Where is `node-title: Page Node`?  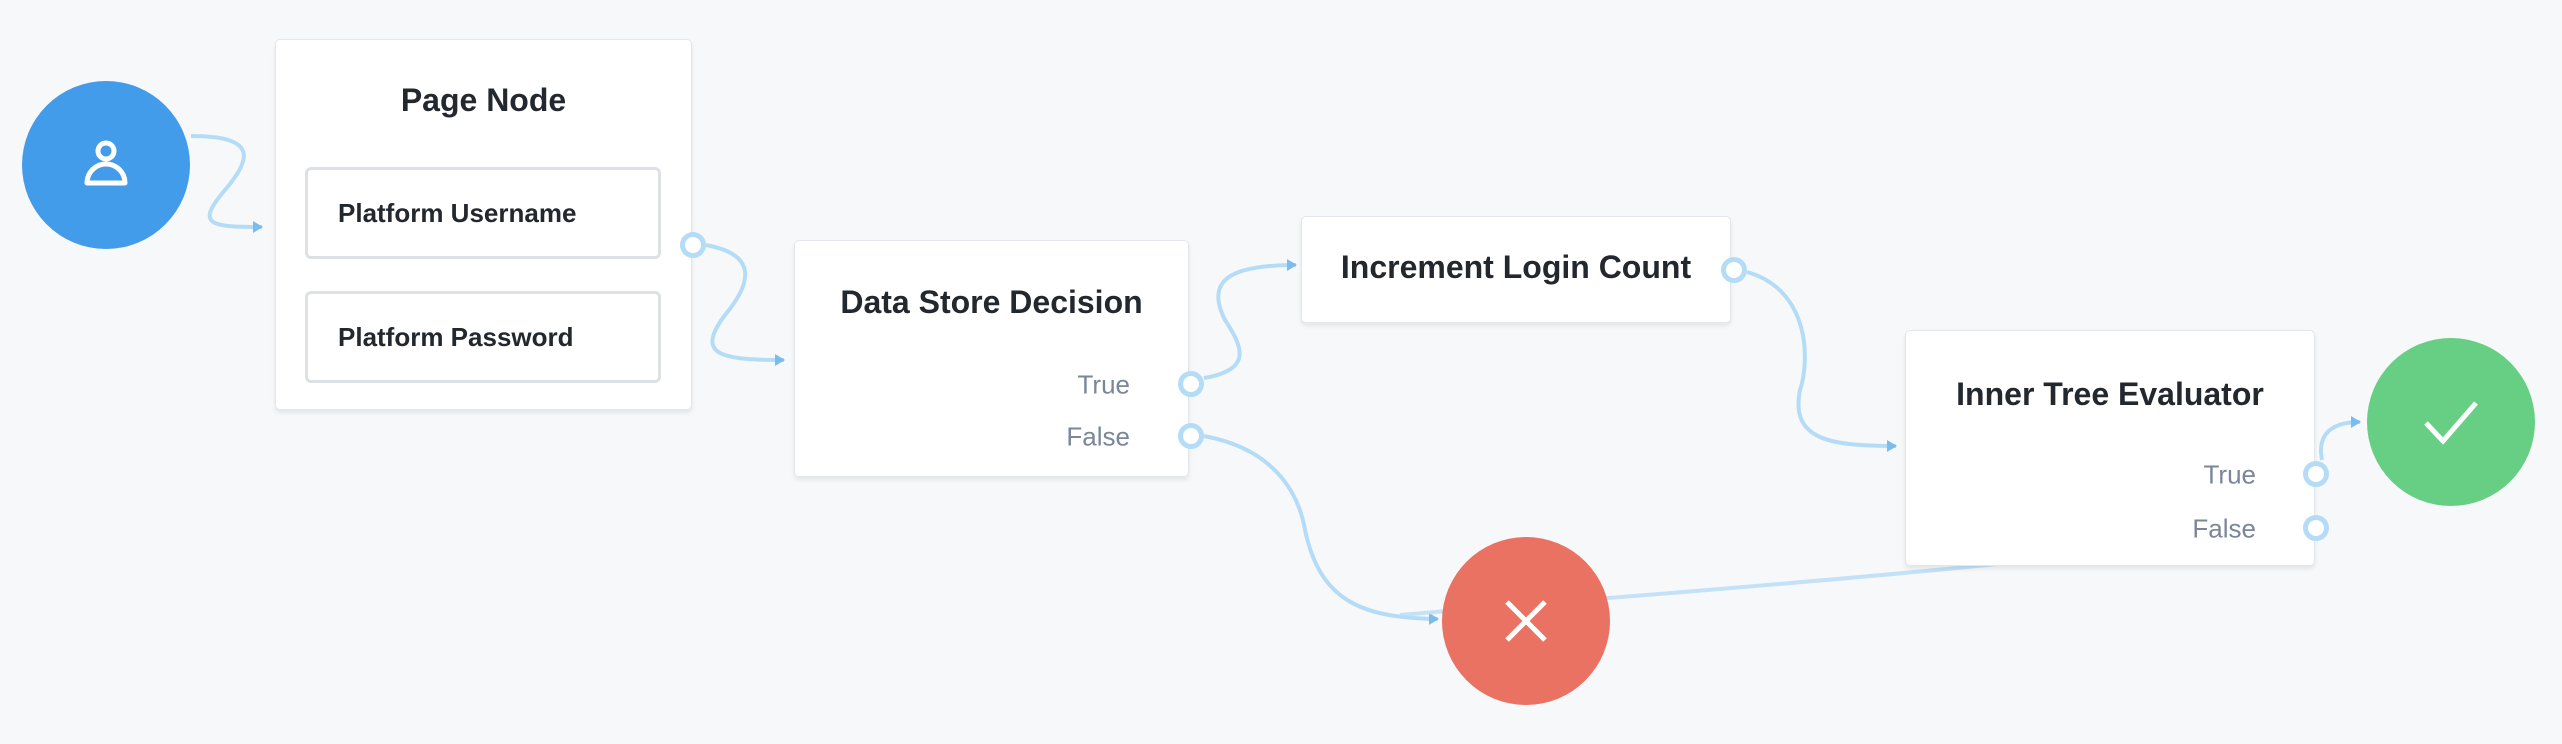 node-title: Page Node is located at coordinates (483, 100).